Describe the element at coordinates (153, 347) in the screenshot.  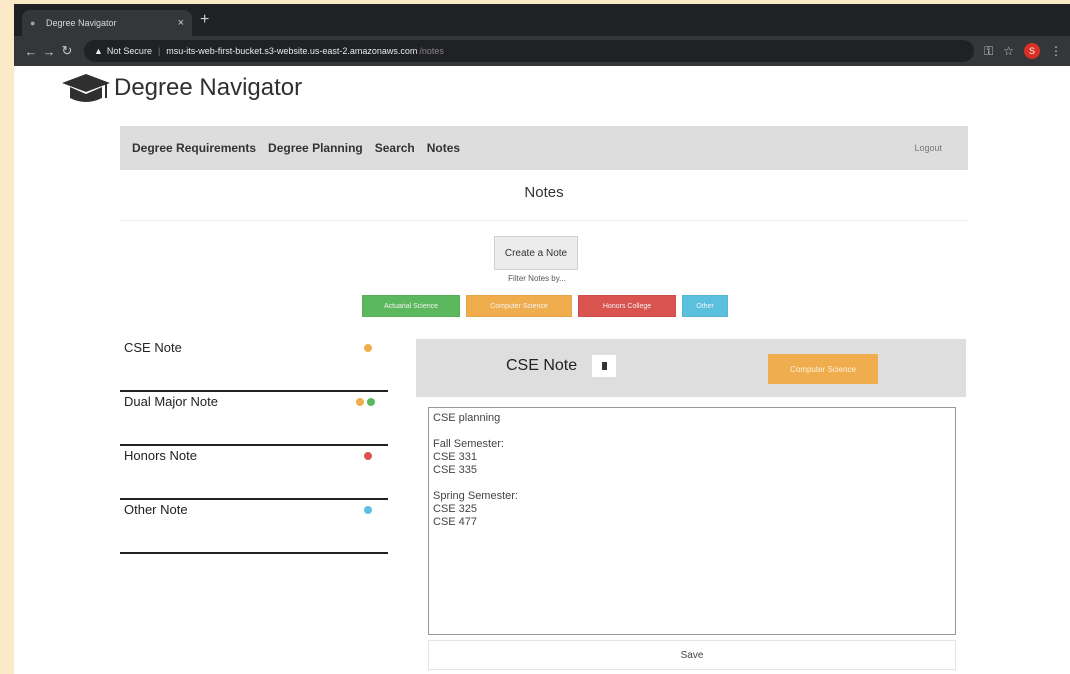
I see `note-title: CSE Note` at that location.